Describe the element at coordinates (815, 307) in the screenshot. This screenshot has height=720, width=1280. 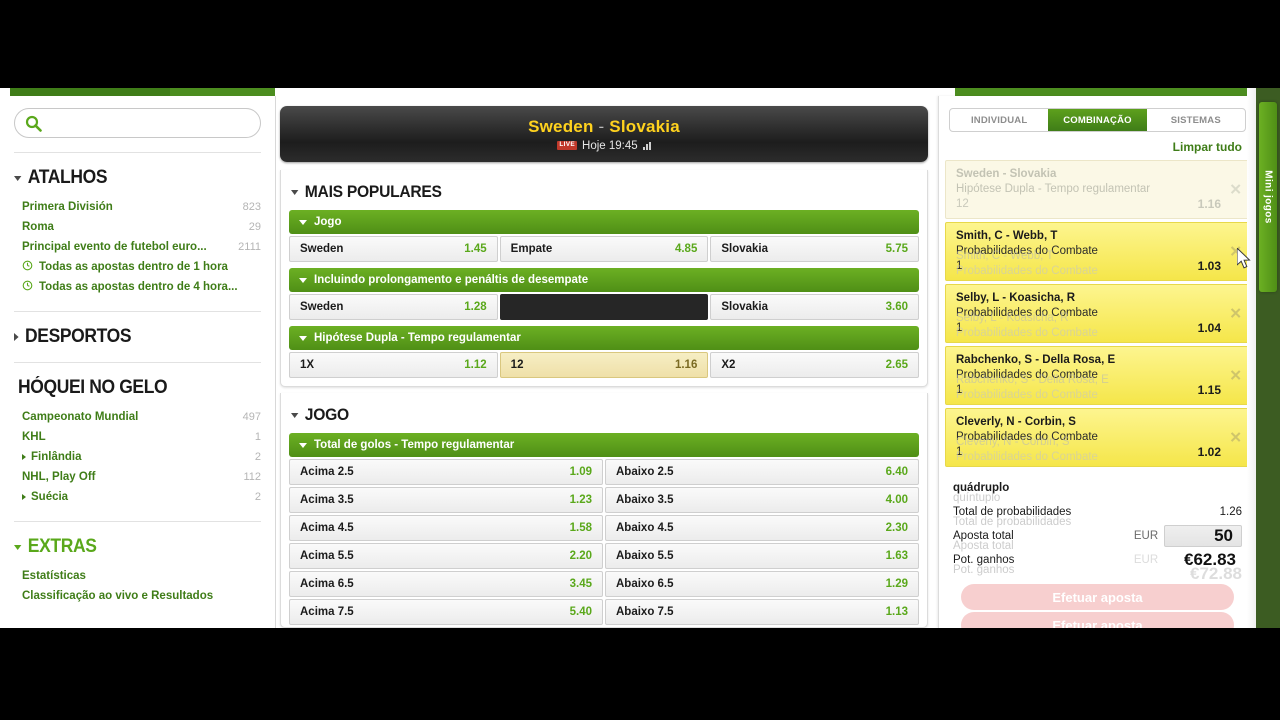
I see `odd-button: Slovakia 3.60` at that location.